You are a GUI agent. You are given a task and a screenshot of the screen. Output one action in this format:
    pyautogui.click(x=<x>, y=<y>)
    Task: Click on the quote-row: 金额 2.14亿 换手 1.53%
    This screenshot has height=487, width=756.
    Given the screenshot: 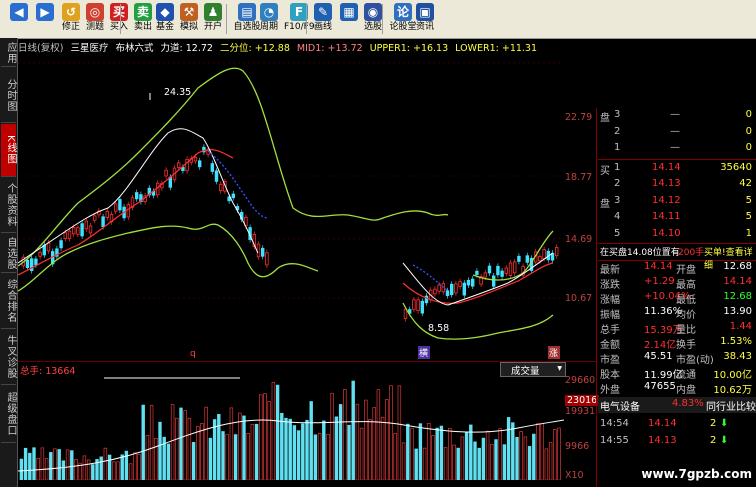 What is the action you would take?
    pyautogui.click(x=677, y=343)
    